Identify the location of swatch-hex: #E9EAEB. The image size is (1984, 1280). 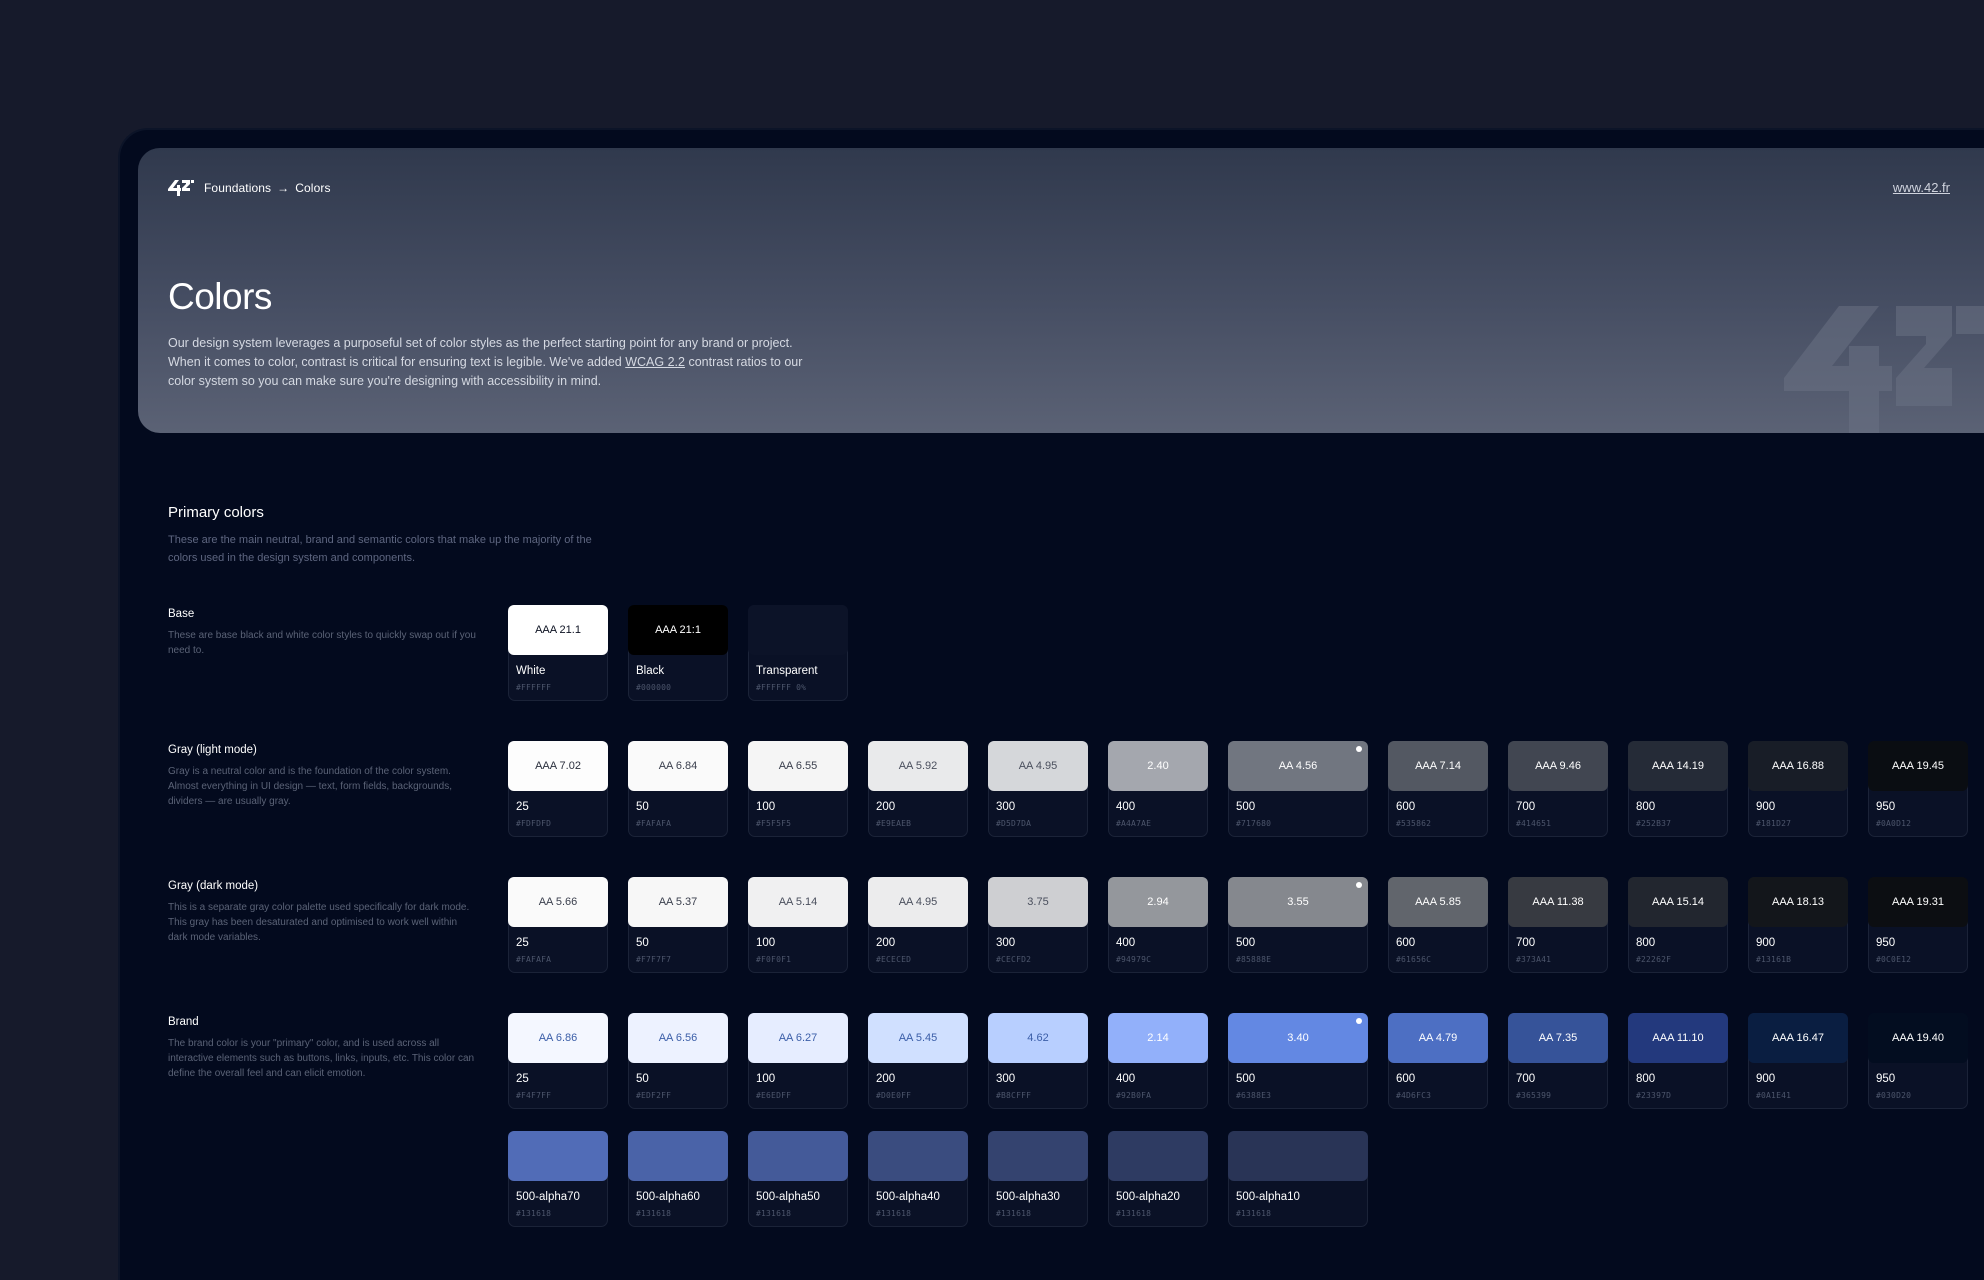
(894, 823).